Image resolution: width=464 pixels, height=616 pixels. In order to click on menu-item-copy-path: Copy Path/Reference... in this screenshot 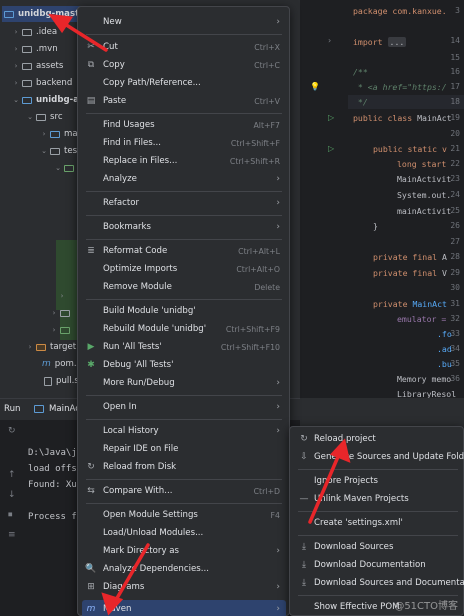, I will do `click(184, 83)`.